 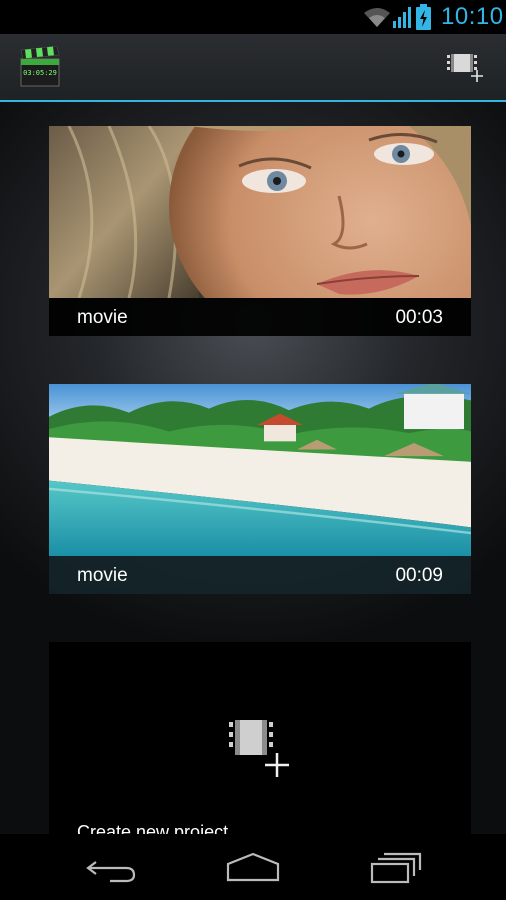 What do you see at coordinates (253, 17) in the screenshot?
I see `status-bar: 10:10` at bounding box center [253, 17].